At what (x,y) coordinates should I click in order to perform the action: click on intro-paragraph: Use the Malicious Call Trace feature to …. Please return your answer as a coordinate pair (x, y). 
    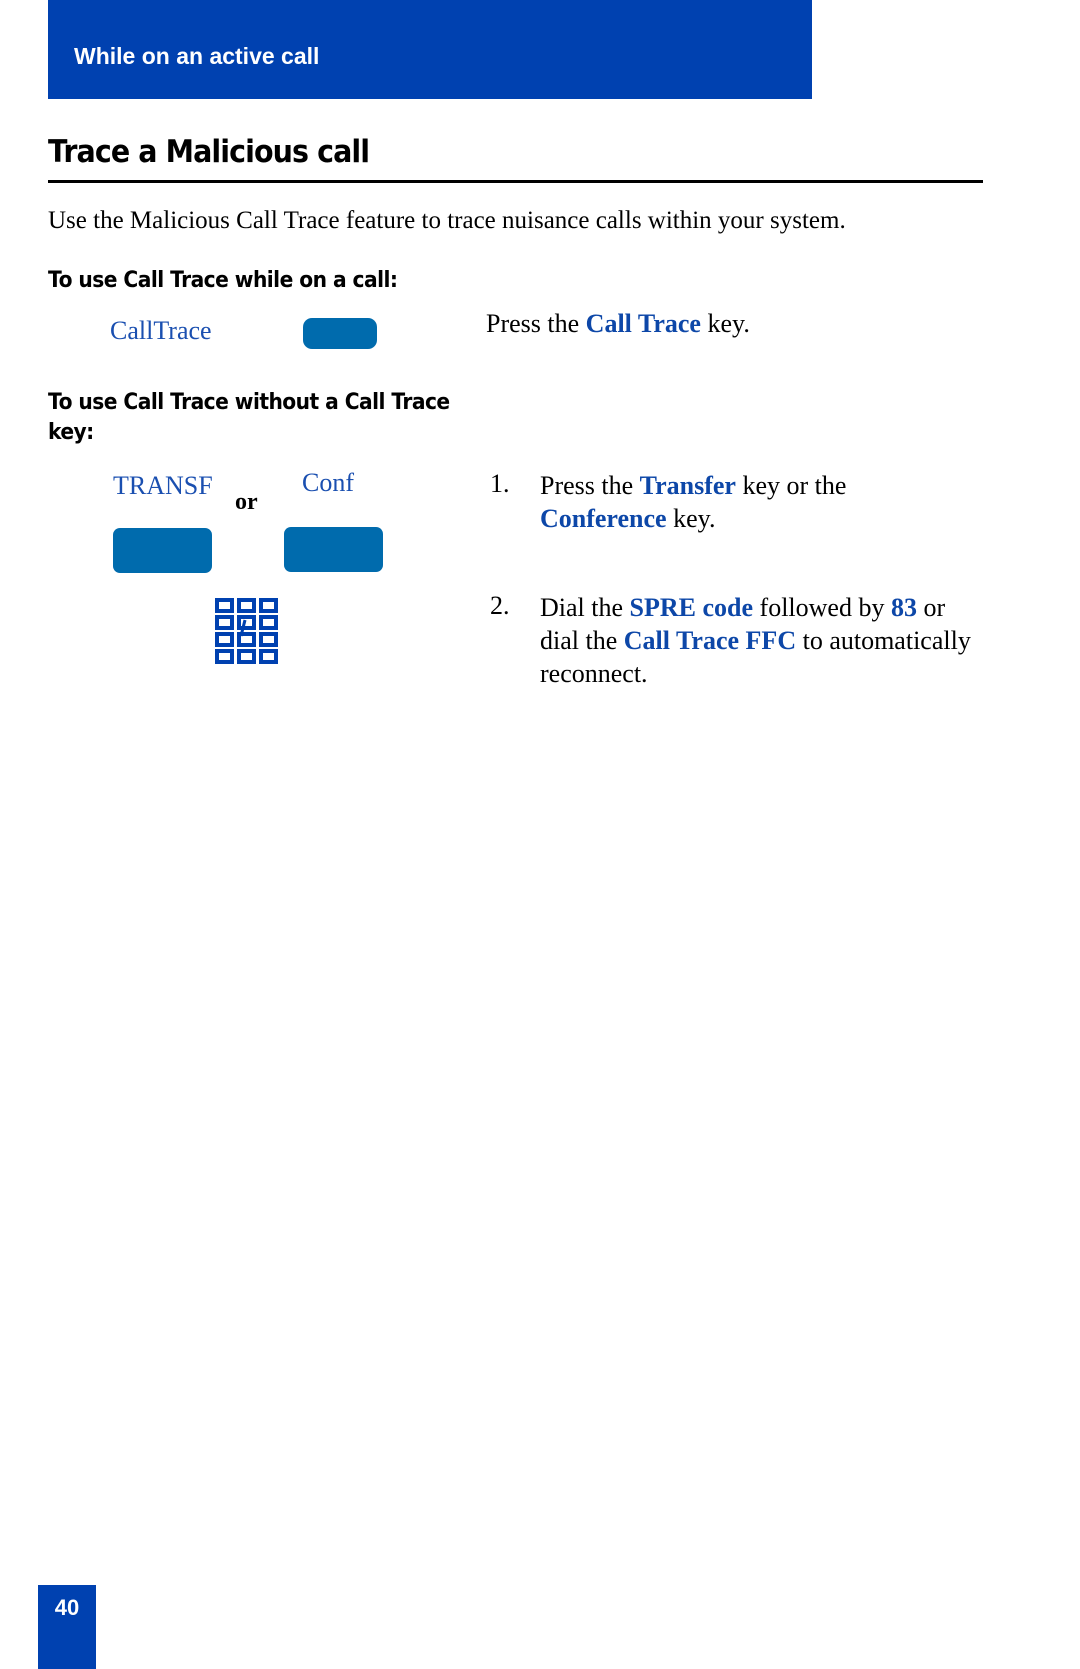
    Looking at the image, I should click on (447, 220).